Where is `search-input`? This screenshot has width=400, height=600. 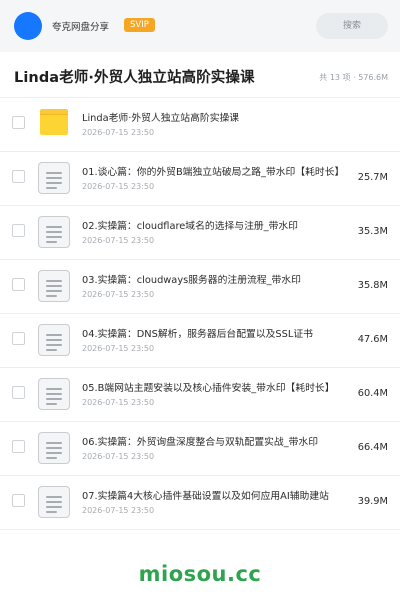
search-input is located at coordinates (352, 26).